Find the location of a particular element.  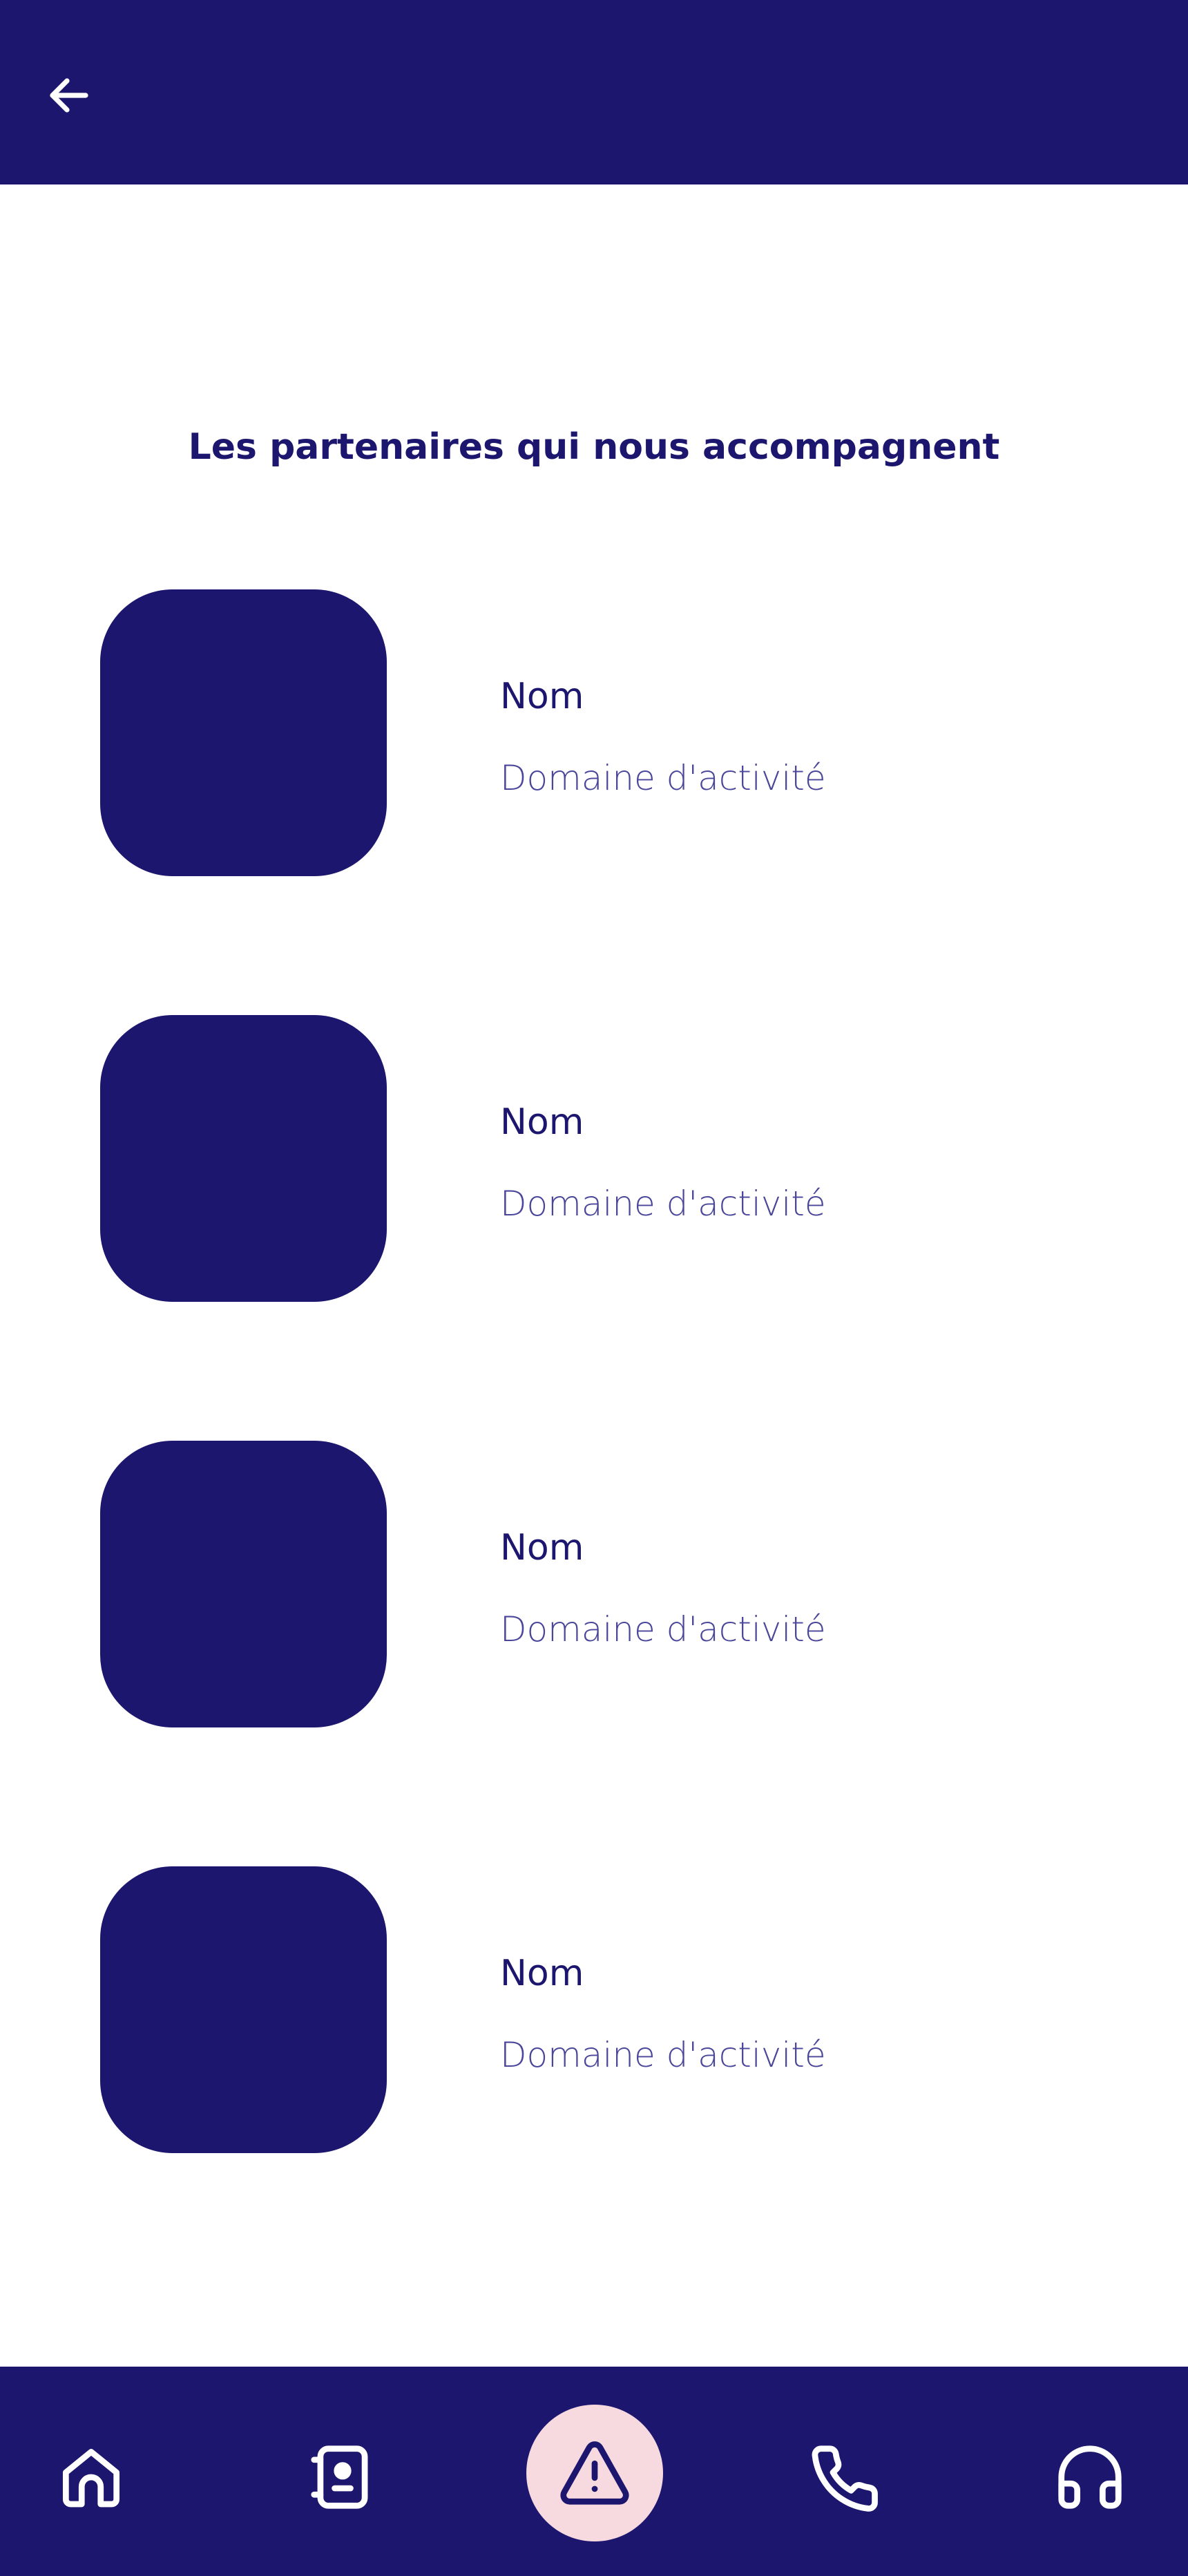

bottom-navigation is located at coordinates (594, 2471).